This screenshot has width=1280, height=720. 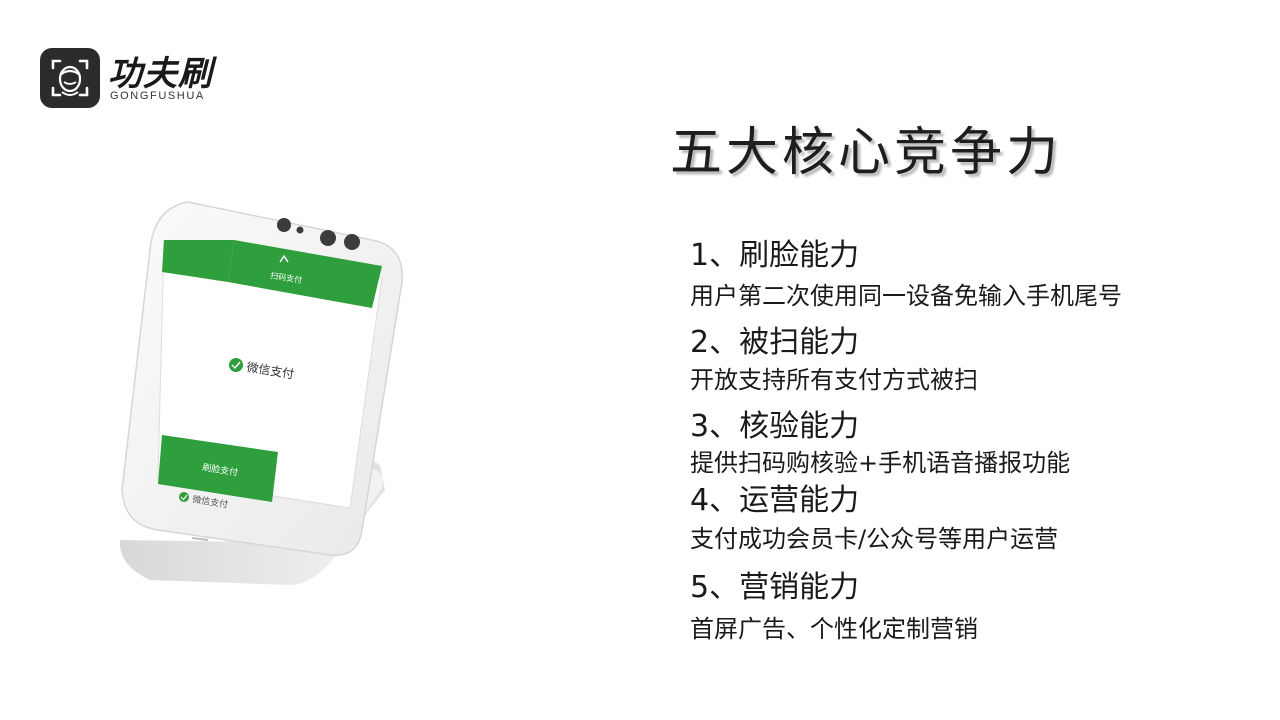 What do you see at coordinates (775, 500) in the screenshot?
I see `feature-4-title: 4、运营能力` at bounding box center [775, 500].